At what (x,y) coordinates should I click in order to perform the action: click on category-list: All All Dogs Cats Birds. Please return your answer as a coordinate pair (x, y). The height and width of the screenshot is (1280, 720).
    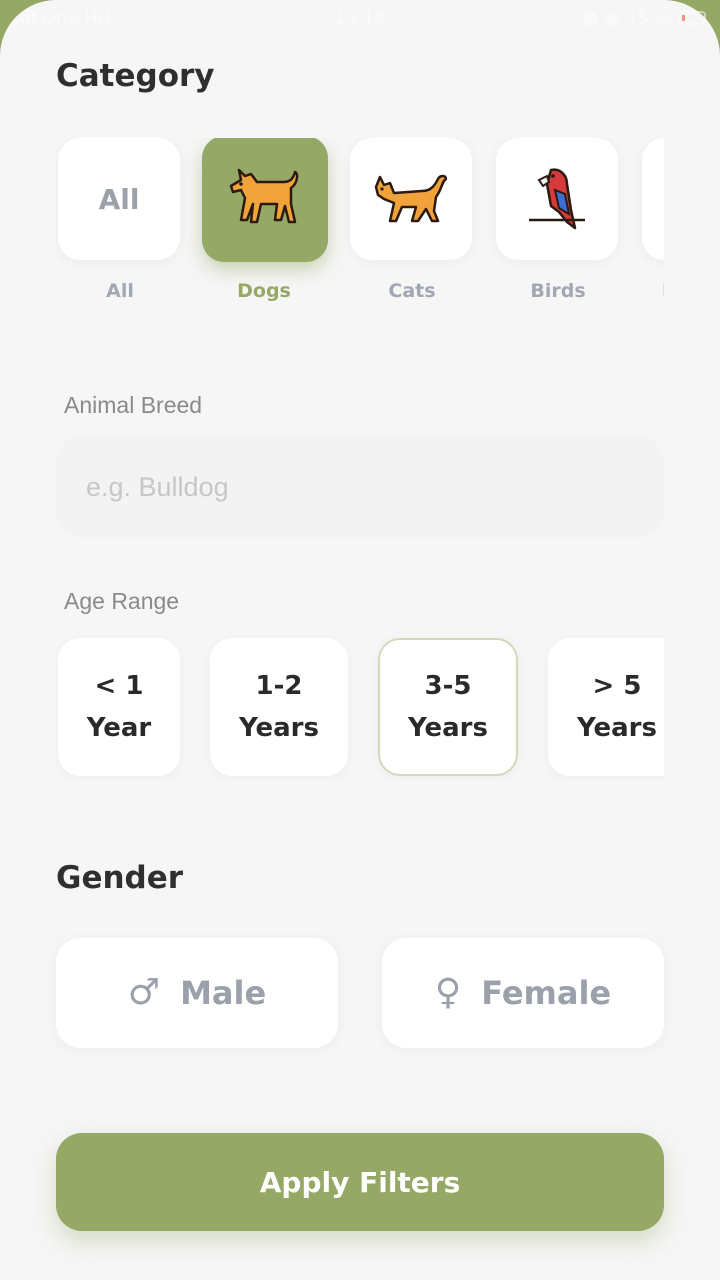
    Looking at the image, I should click on (360, 228).